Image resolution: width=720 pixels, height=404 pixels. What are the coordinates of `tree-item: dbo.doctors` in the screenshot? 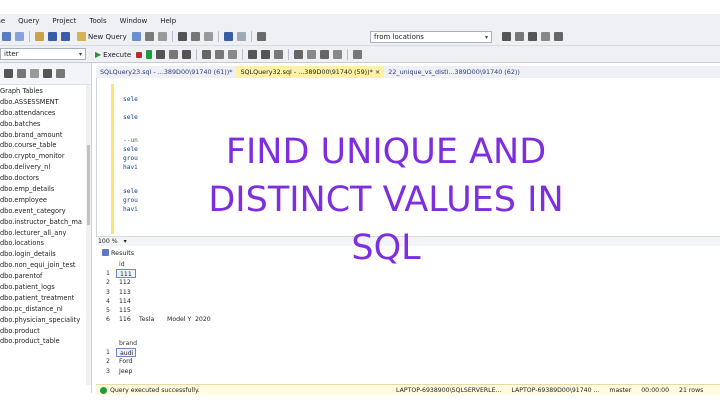 It's located at (45, 178).